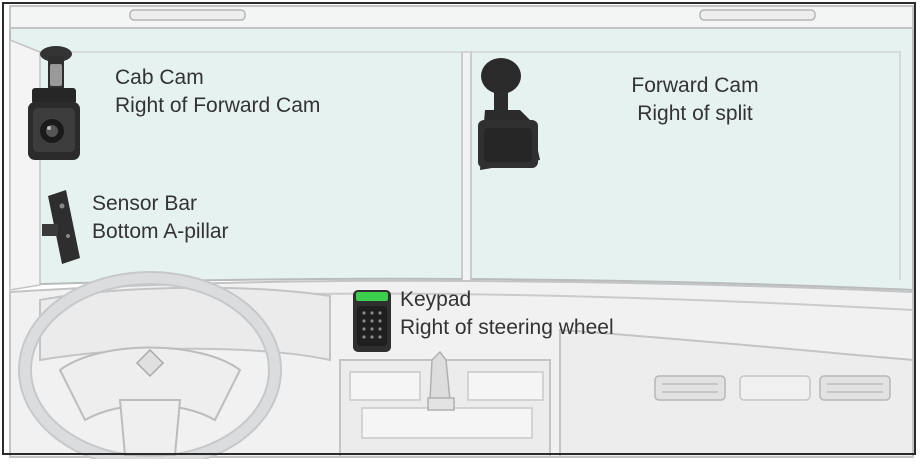 The height and width of the screenshot is (464, 920). What do you see at coordinates (217, 92) in the screenshot?
I see `cab-cam-label: Cab Cam Right of Forward Cam` at bounding box center [217, 92].